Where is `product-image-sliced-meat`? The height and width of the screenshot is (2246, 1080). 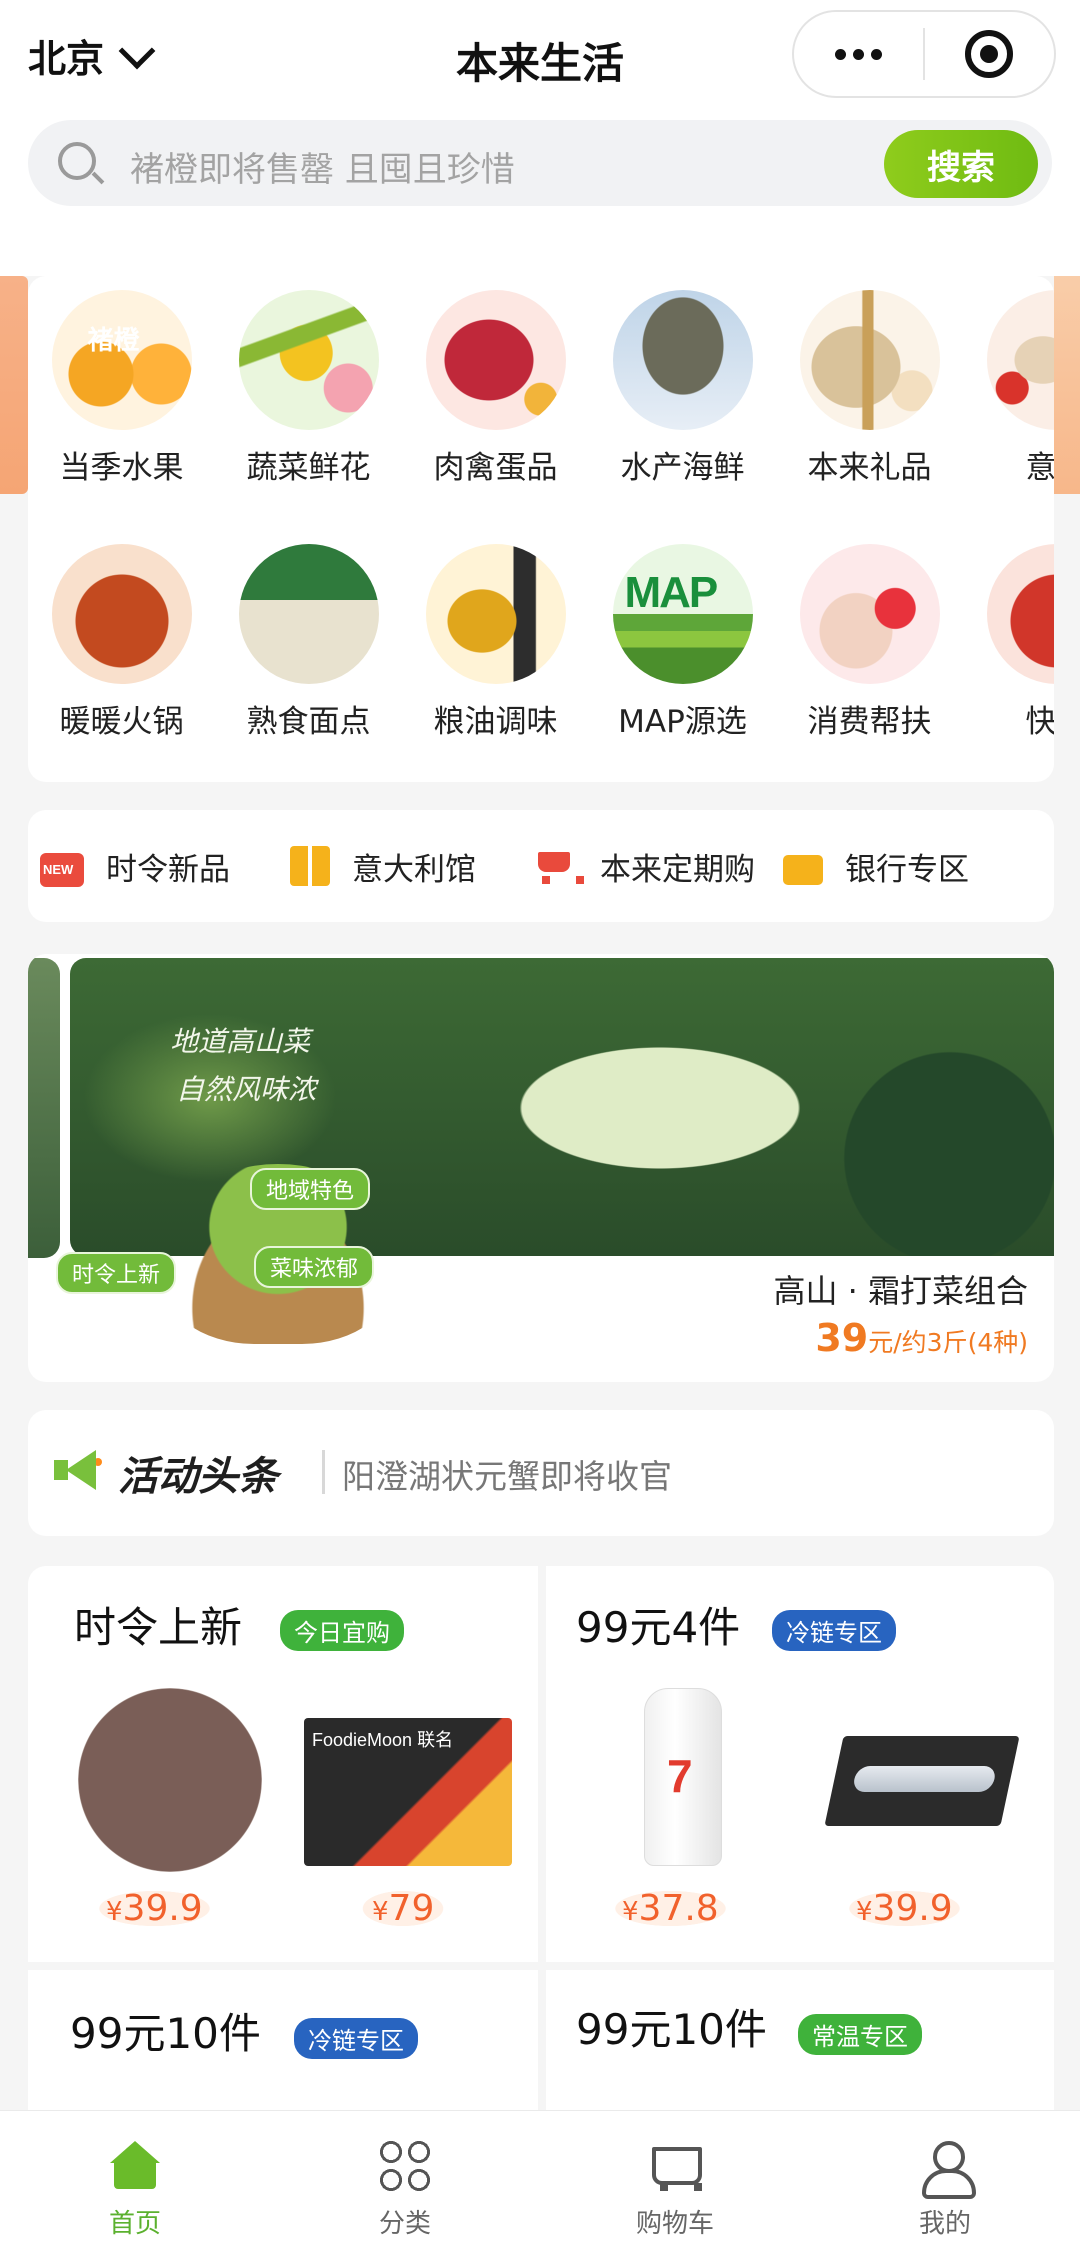
product-image-sliced-meat is located at coordinates (170, 1780).